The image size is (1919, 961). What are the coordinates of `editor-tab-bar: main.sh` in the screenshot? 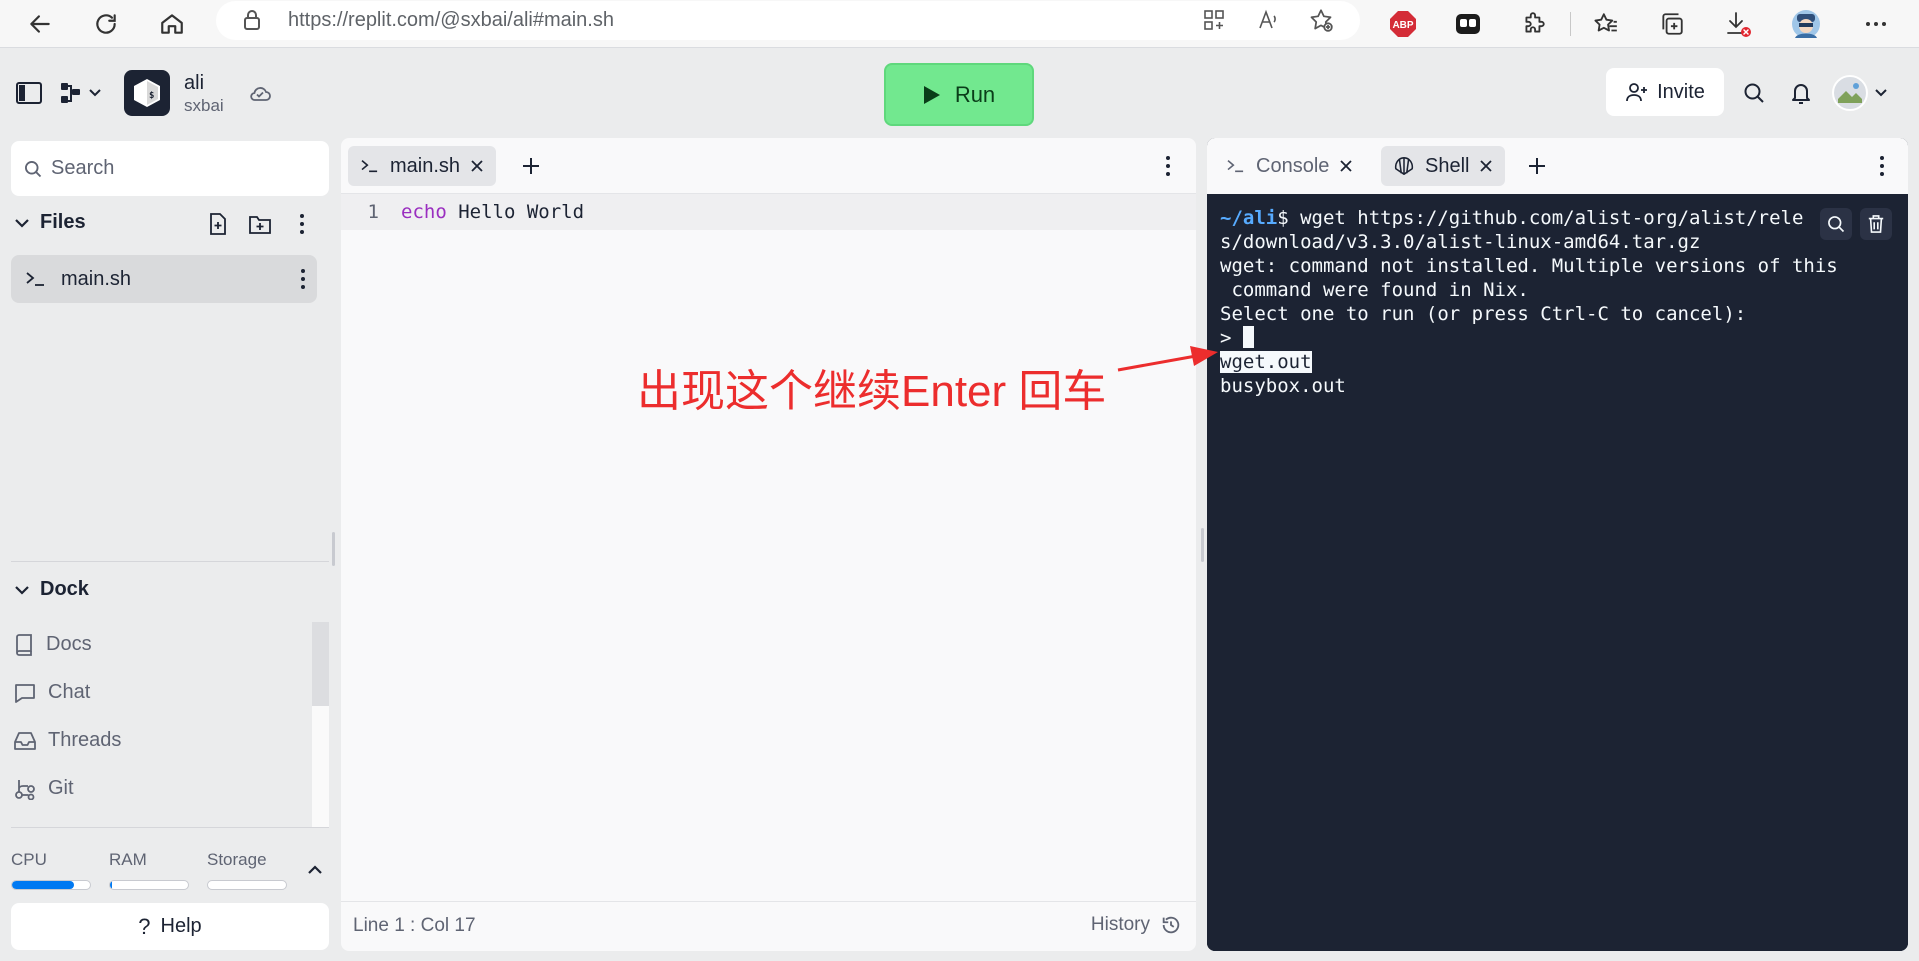 It's located at (768, 166).